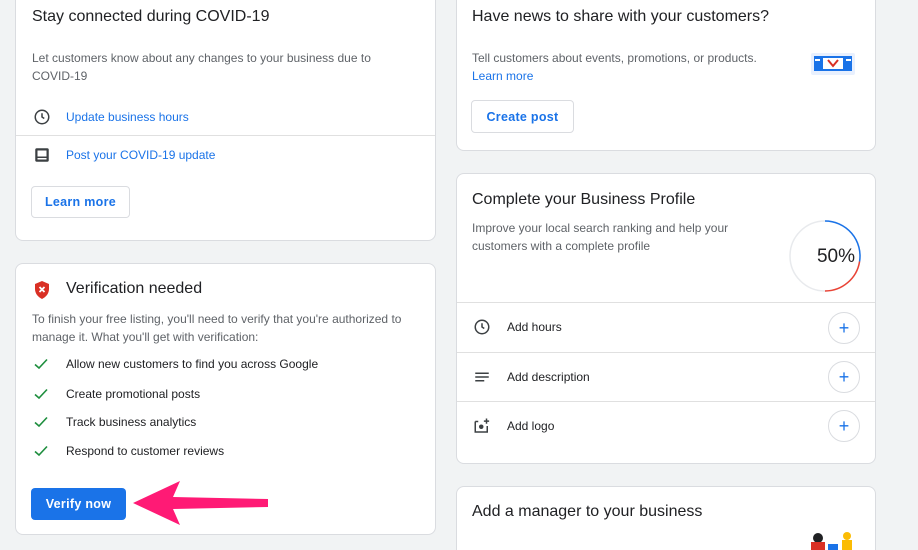 The height and width of the screenshot is (550, 918). What do you see at coordinates (145, 451) in the screenshot?
I see `benefit-text: Respond to customer reviews` at bounding box center [145, 451].